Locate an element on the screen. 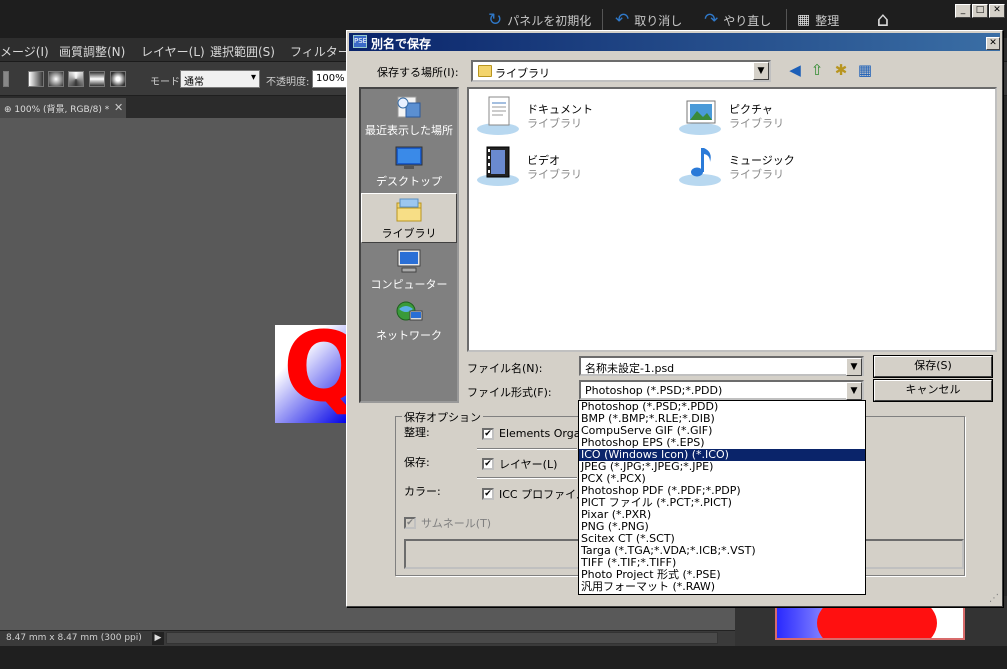 Image resolution: width=1007 pixels, height=669 pixels. redo-button: ↷ やり直し is located at coordinates (737, 20).